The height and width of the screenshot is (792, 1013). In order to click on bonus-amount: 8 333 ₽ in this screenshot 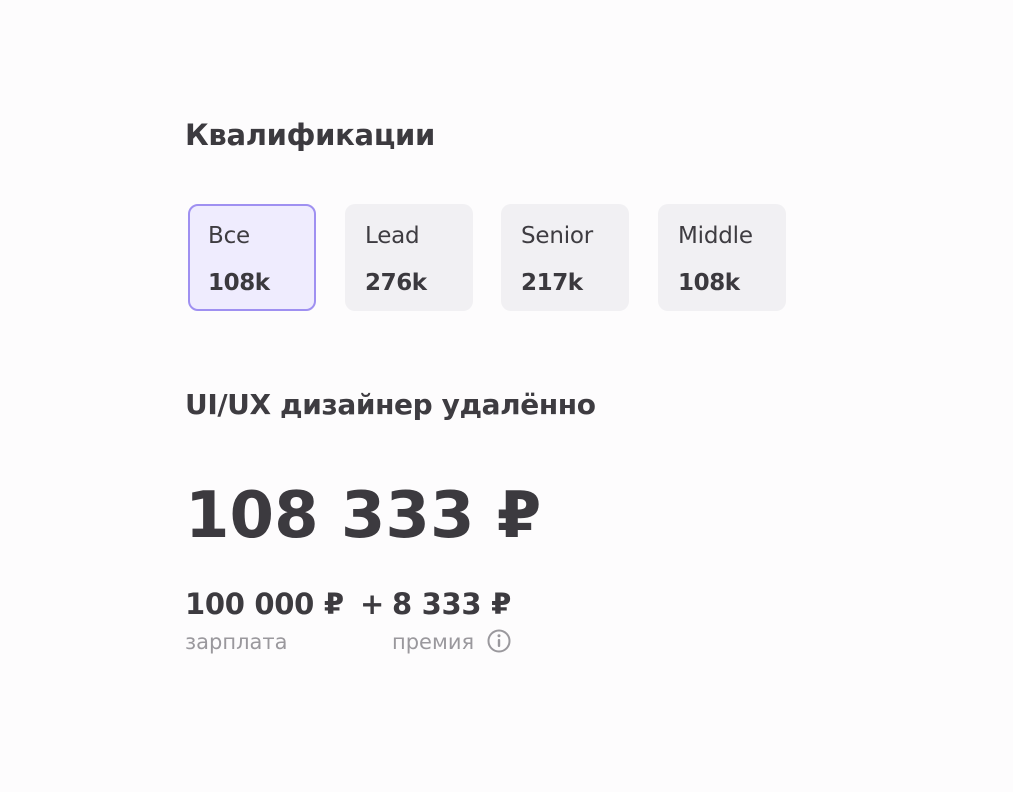, I will do `click(451, 604)`.